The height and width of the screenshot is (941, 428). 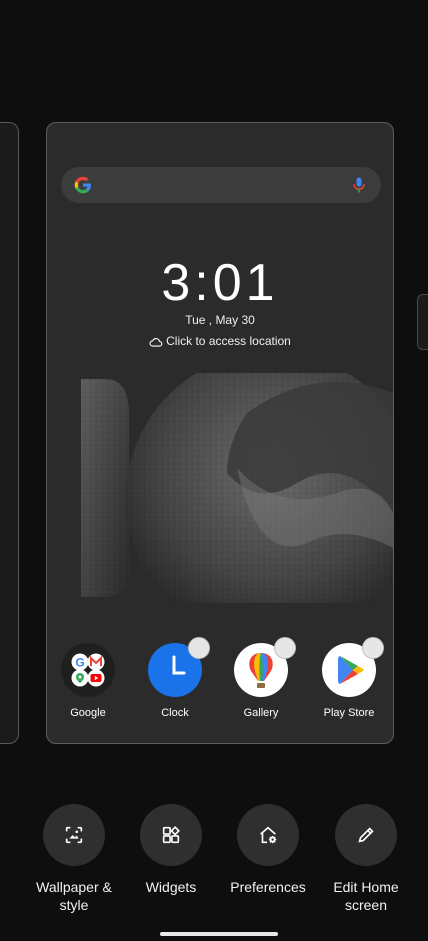 I want to click on wallpaper-style-button: Wallpaper & style, so click(x=74, y=859).